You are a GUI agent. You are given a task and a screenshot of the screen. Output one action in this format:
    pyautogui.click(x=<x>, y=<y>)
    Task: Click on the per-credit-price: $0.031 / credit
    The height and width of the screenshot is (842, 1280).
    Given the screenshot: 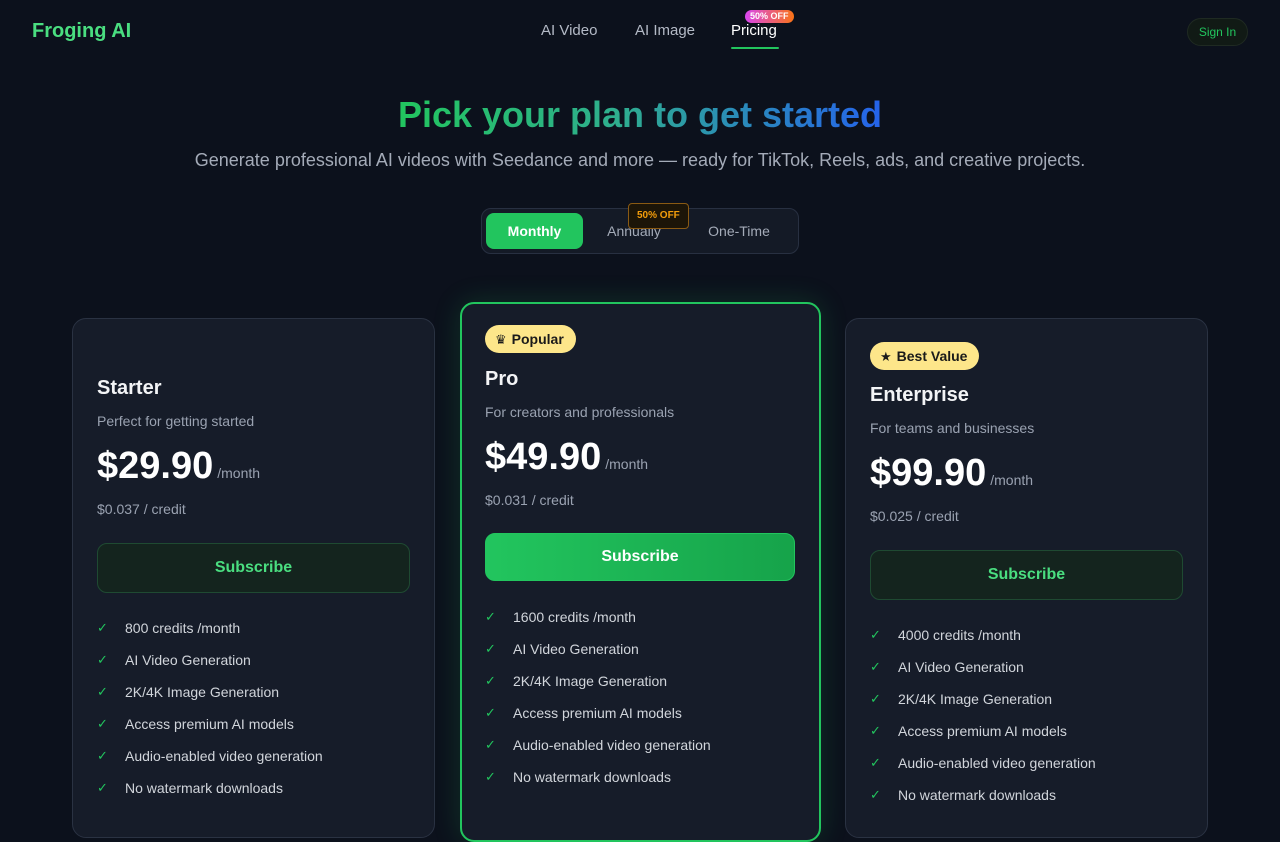 What is the action you would take?
    pyautogui.click(x=529, y=500)
    